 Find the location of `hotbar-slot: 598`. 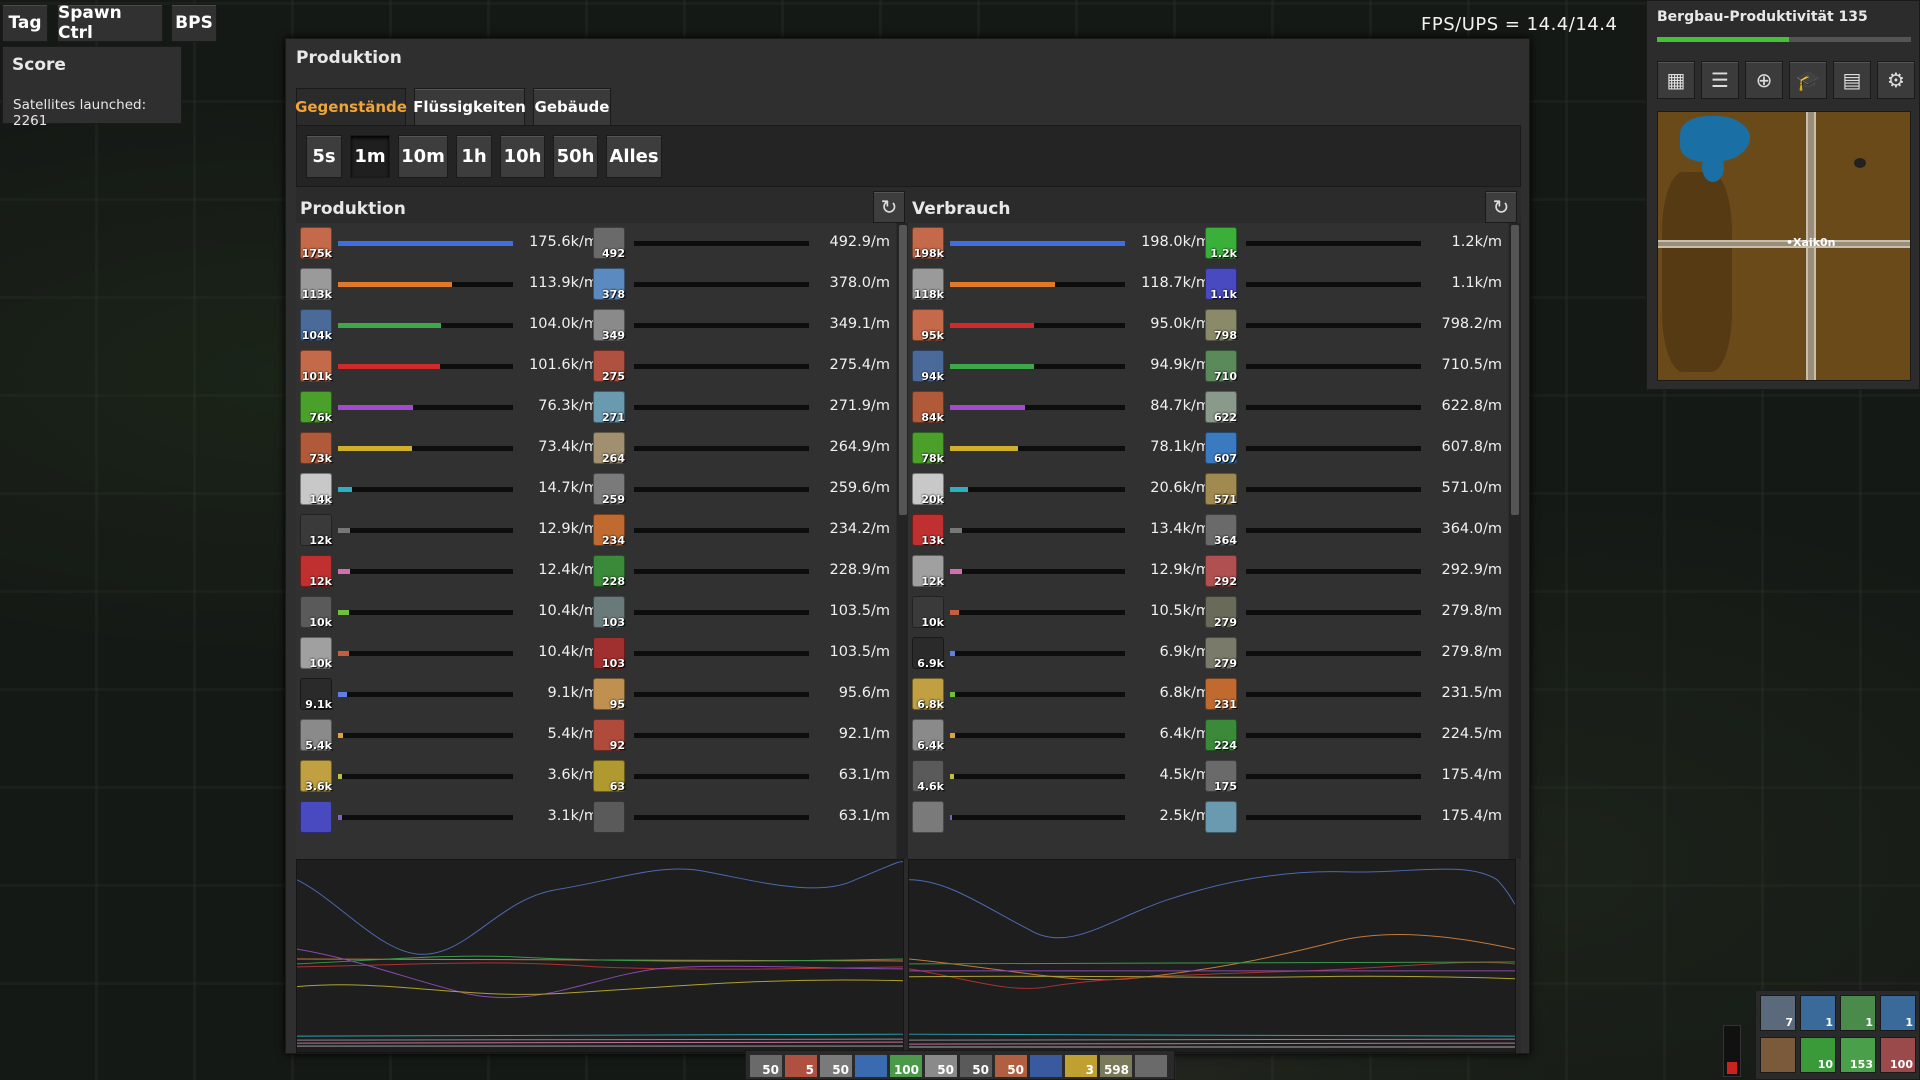

hotbar-slot: 598 is located at coordinates (1116, 1066).